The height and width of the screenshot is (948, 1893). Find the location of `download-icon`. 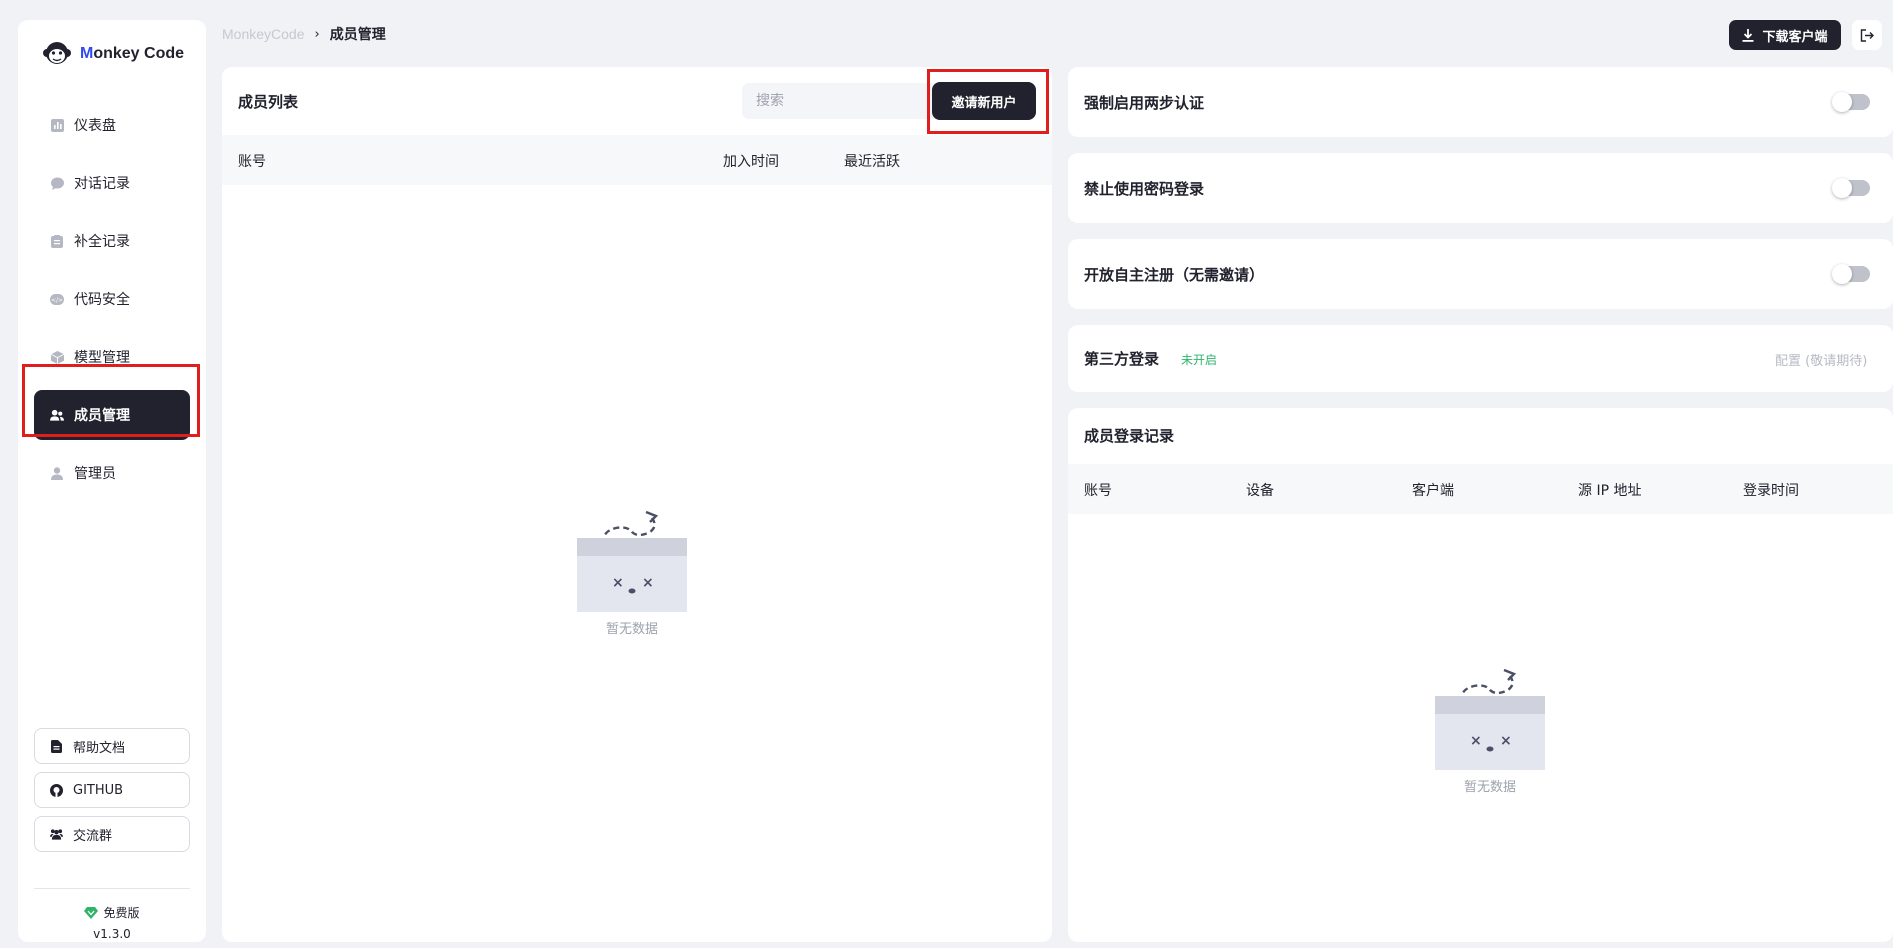

download-icon is located at coordinates (1748, 35).